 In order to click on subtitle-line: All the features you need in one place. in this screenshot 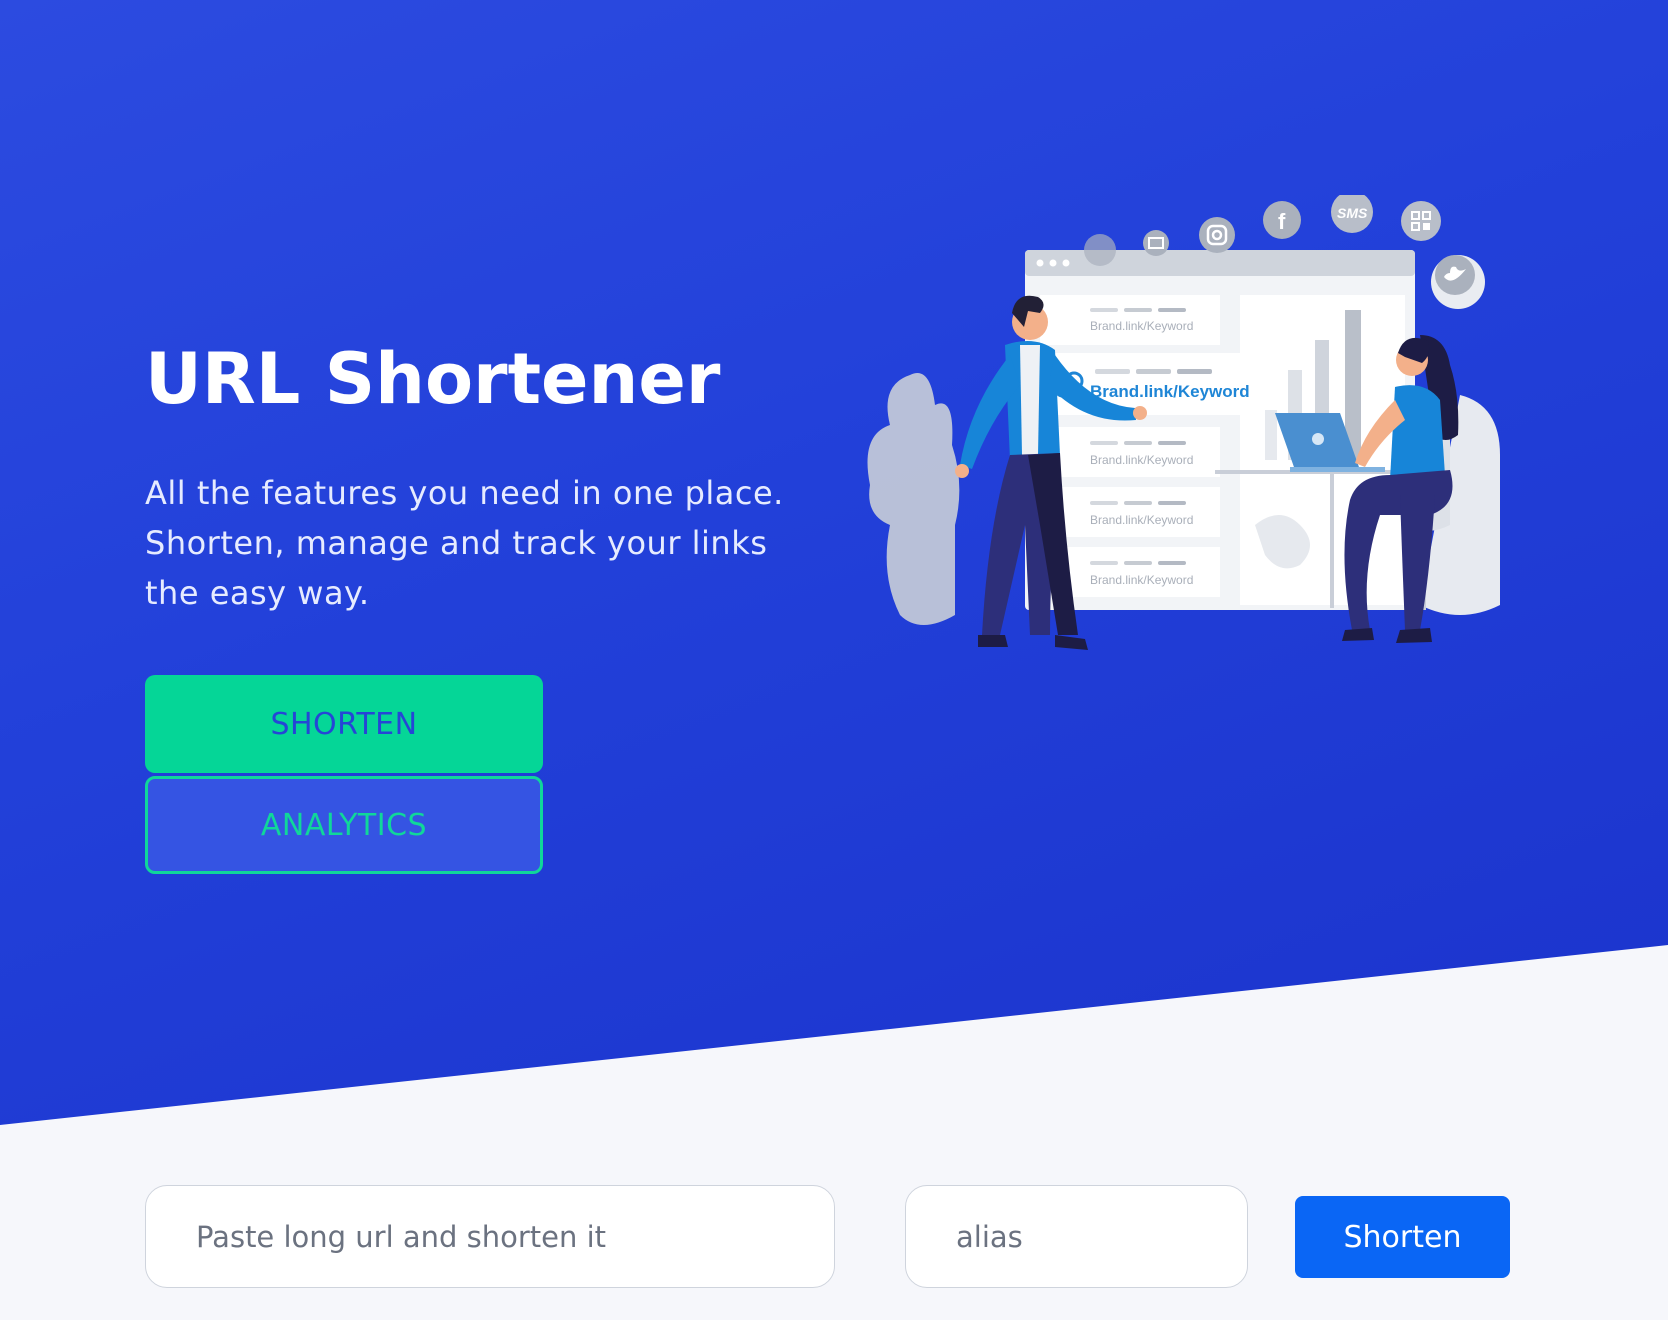, I will do `click(464, 493)`.